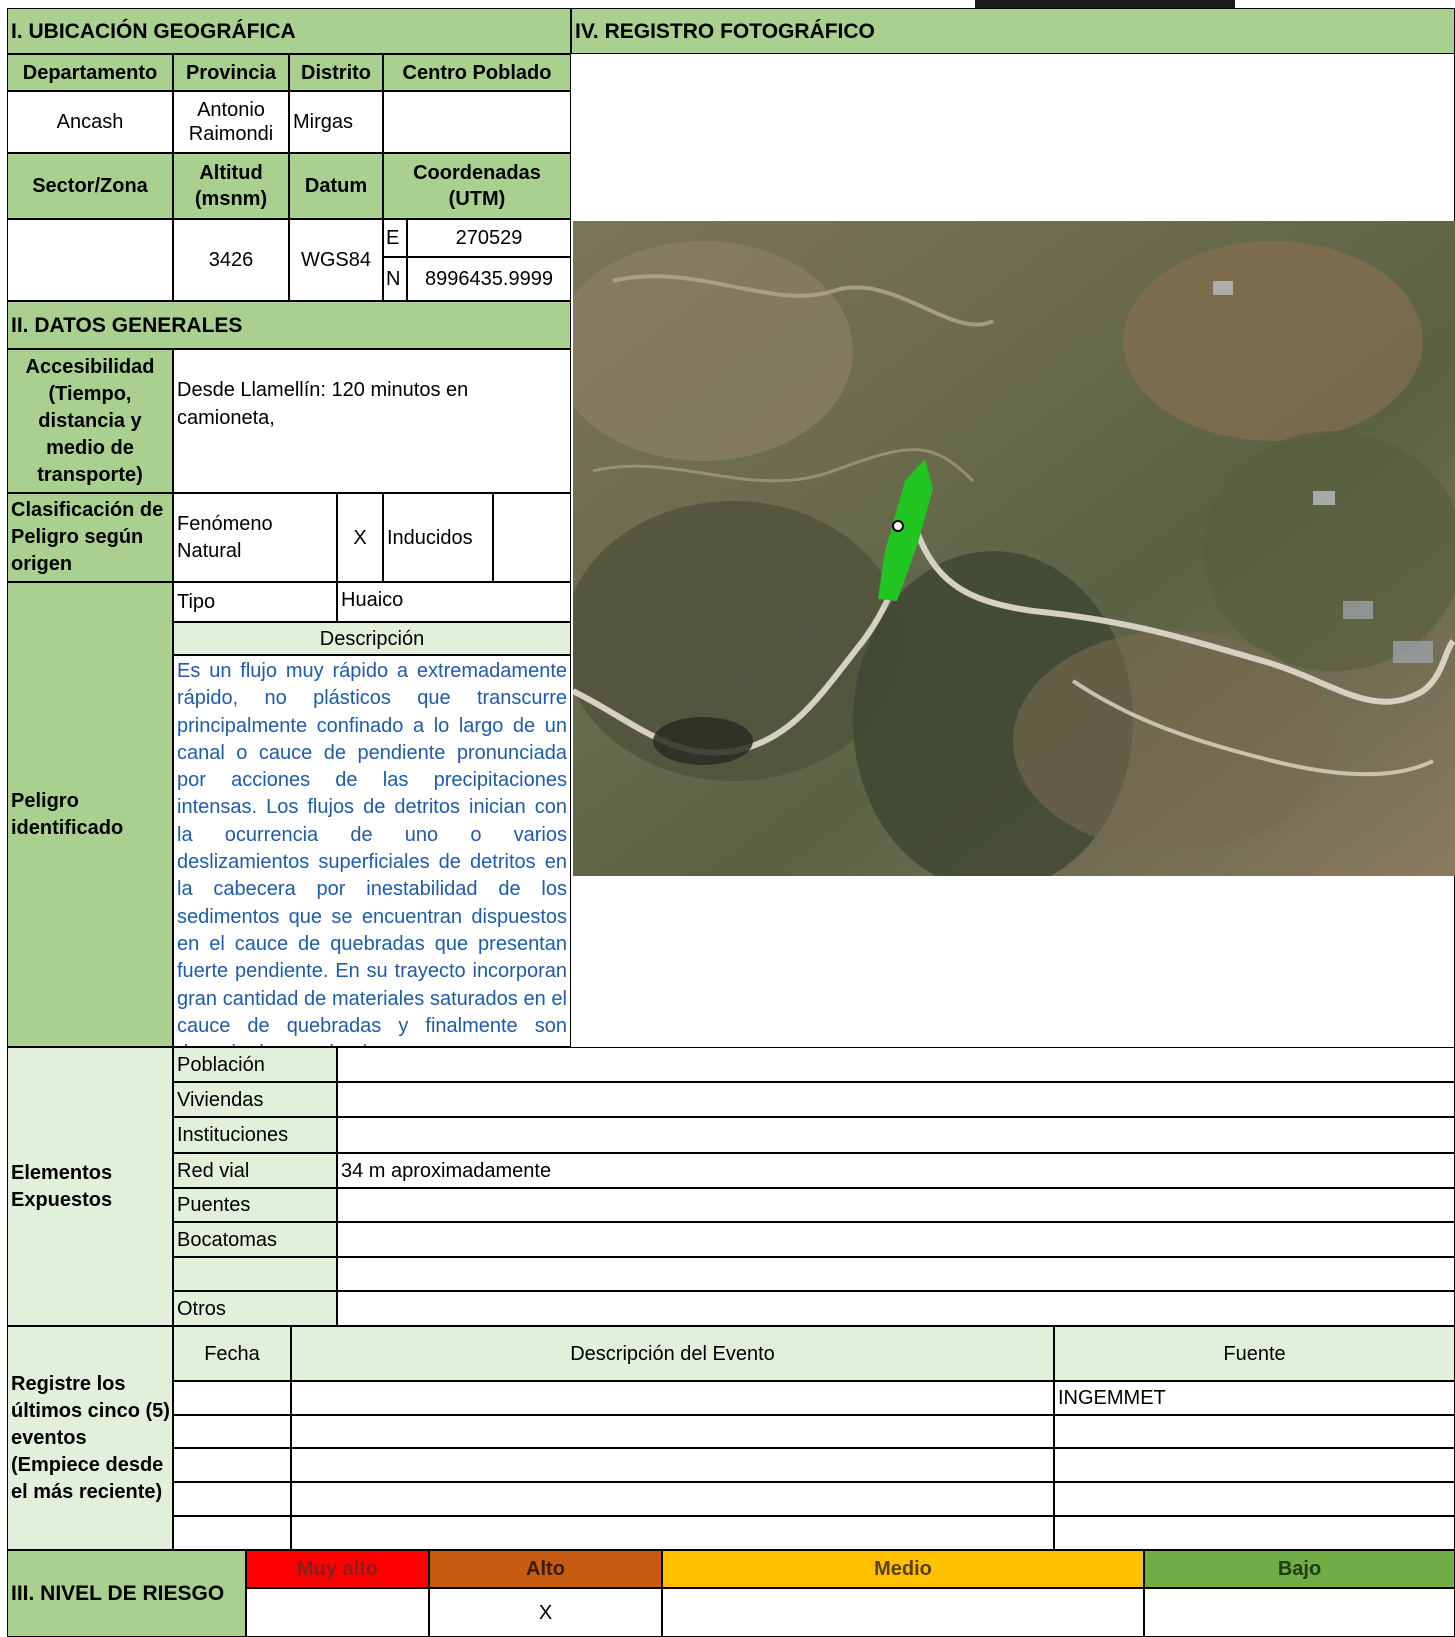  I want to click on risk-level-alto: Alto, so click(545, 1569).